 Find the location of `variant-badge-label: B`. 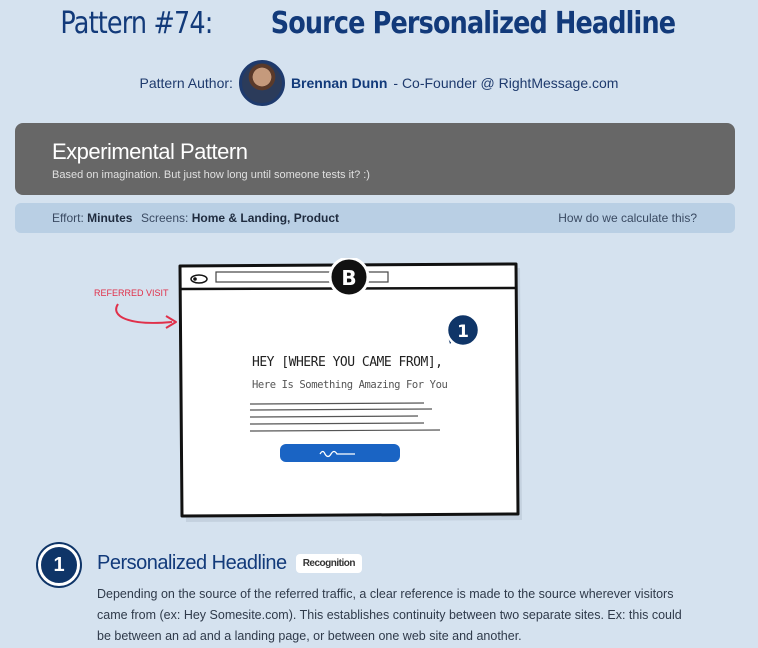

variant-badge-label: B is located at coordinates (348, 278).